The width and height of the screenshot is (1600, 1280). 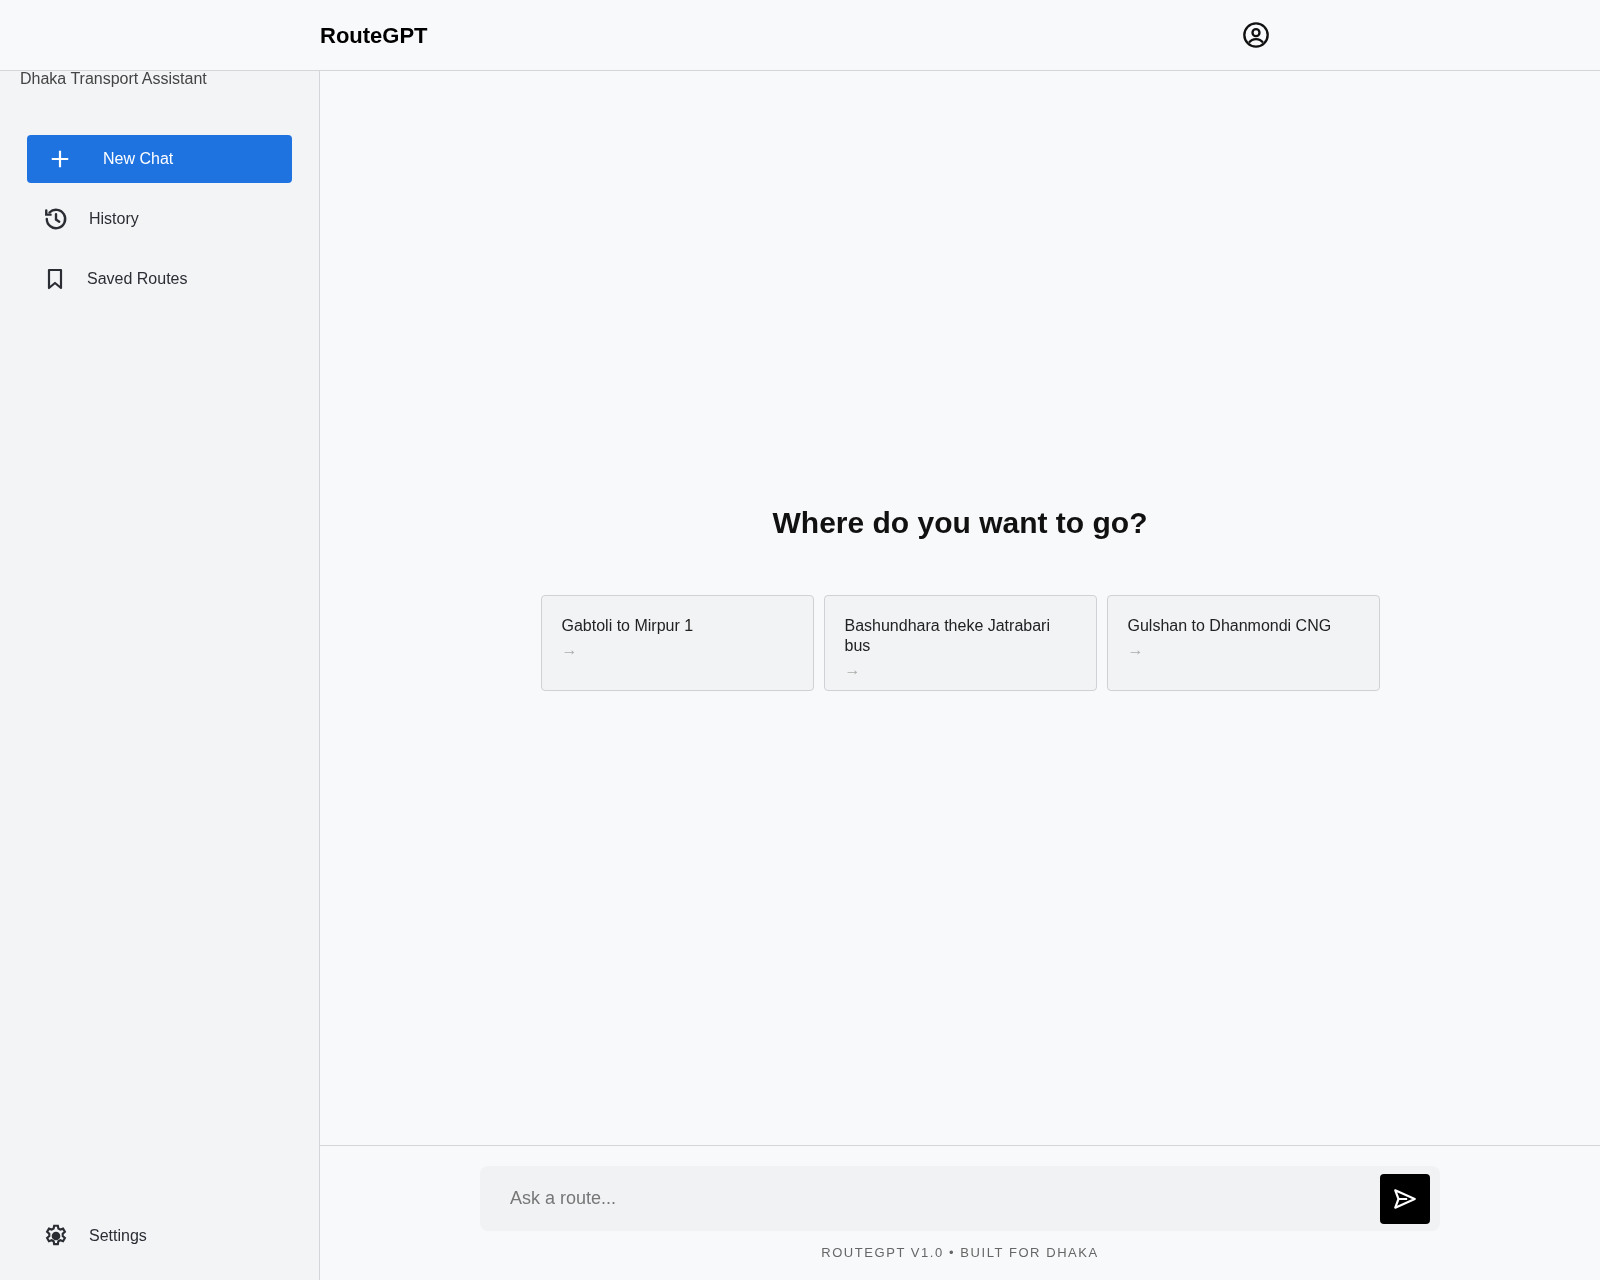 What do you see at coordinates (114, 79) in the screenshot?
I see `app-subtitle: Dhaka Transport Assistant` at bounding box center [114, 79].